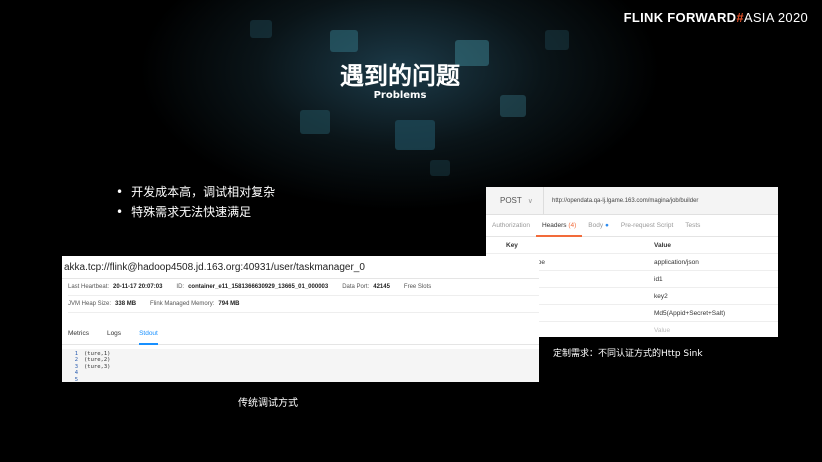  Describe the element at coordinates (180, 287) in the screenshot. I see `id-label: ID:` at that location.